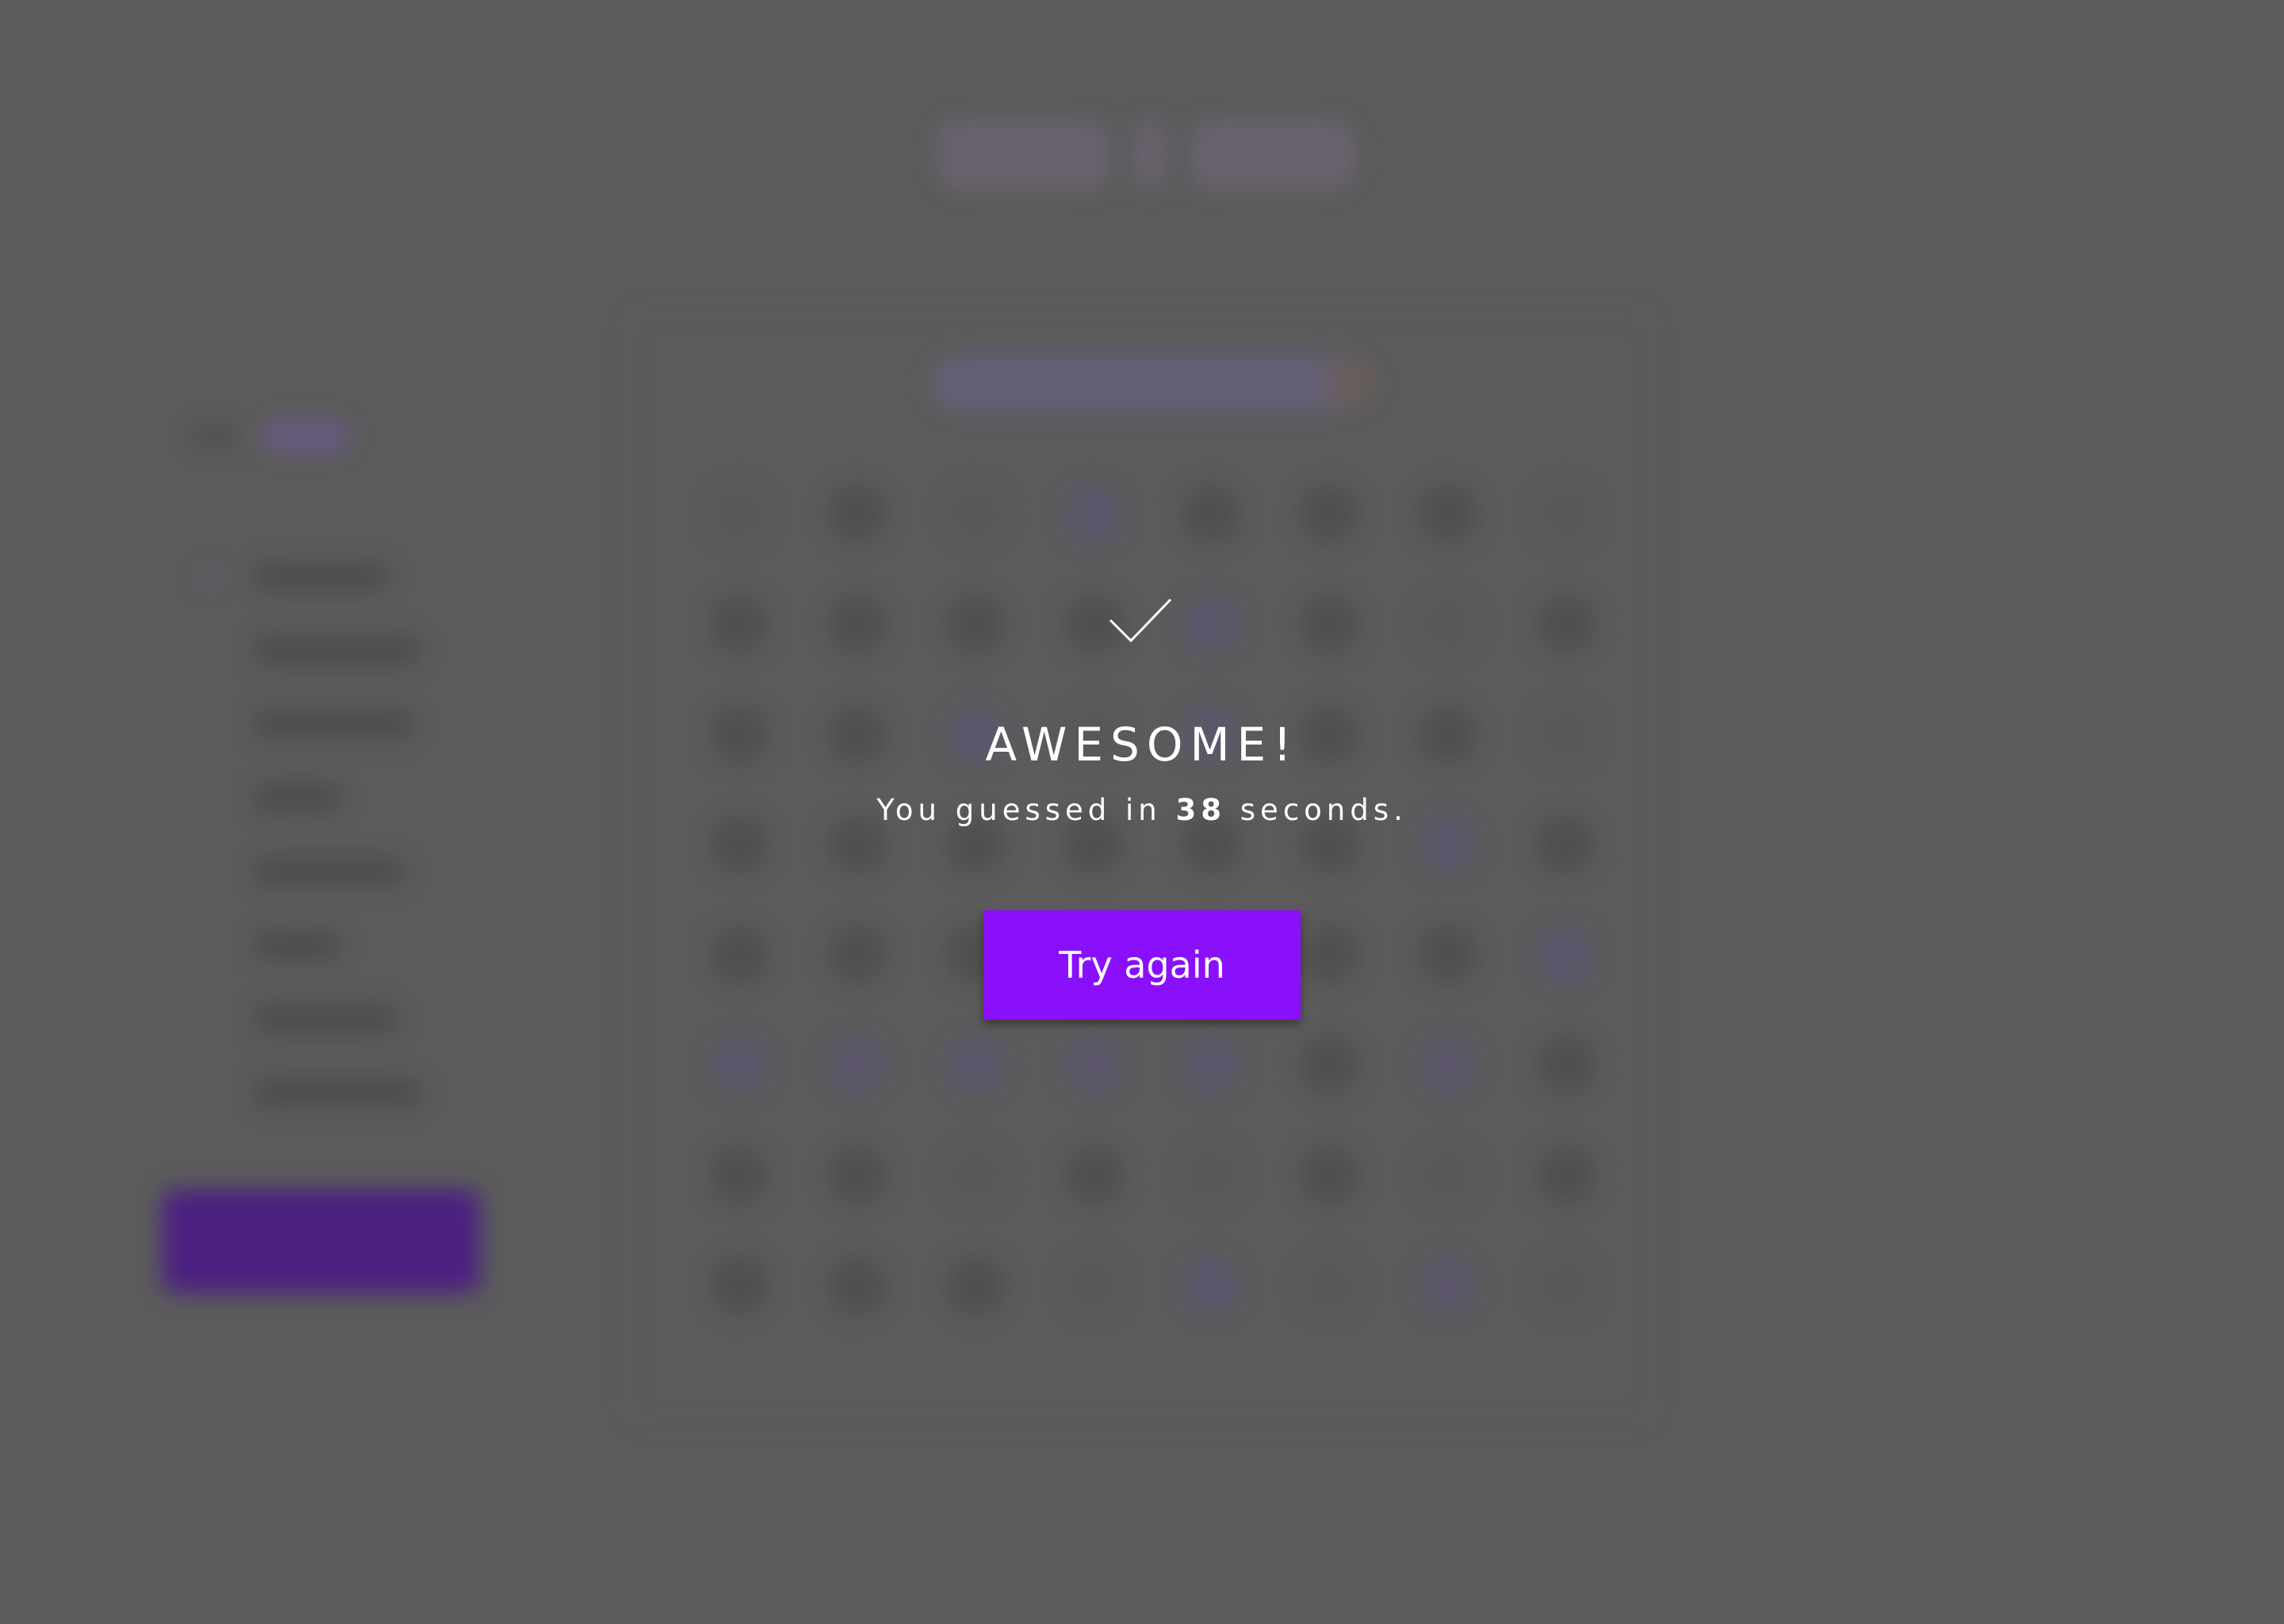 Image resolution: width=2284 pixels, height=1624 pixels. What do you see at coordinates (1142, 965) in the screenshot?
I see `try-again-button: Try again` at bounding box center [1142, 965].